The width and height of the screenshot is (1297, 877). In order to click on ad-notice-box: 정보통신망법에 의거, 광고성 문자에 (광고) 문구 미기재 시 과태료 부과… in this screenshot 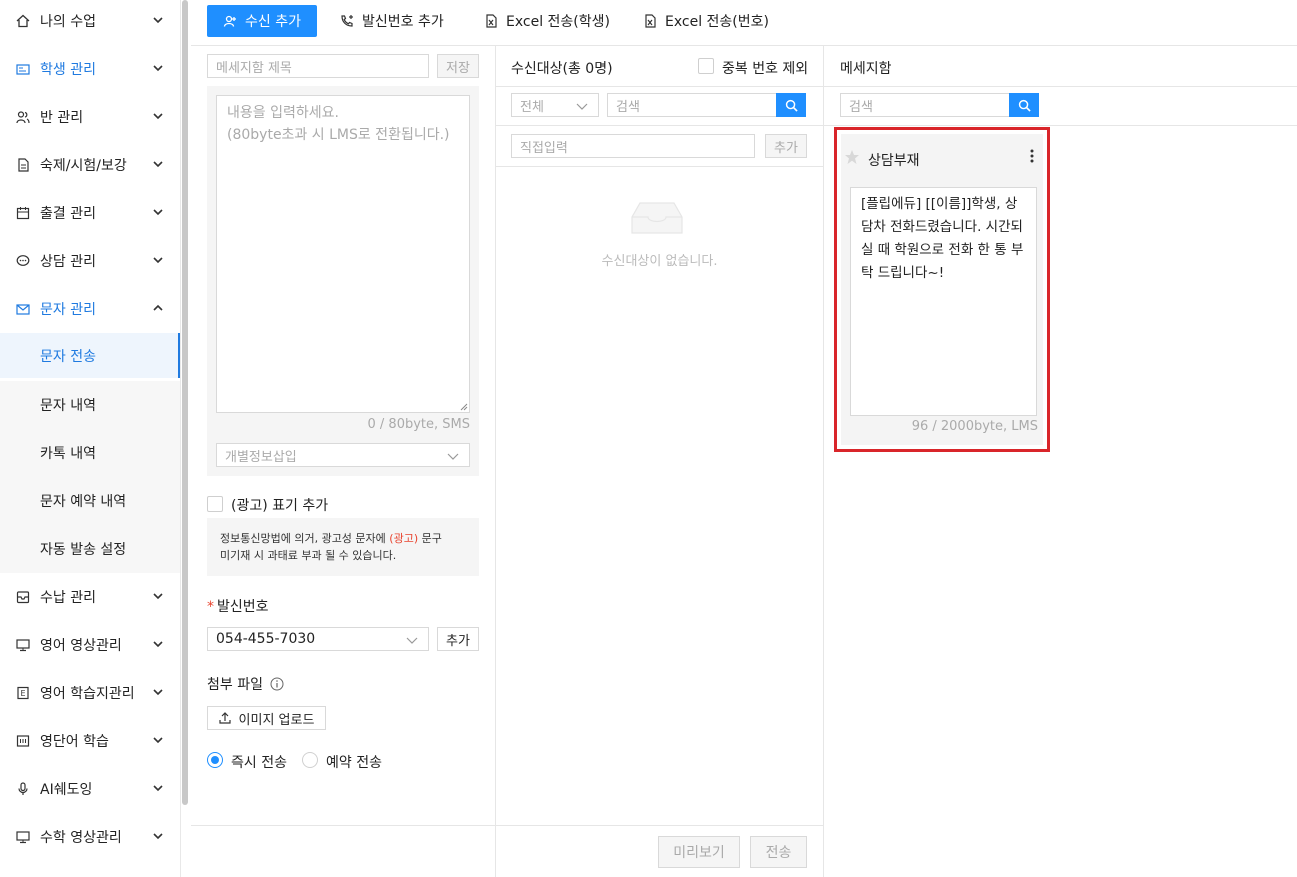, I will do `click(343, 547)`.